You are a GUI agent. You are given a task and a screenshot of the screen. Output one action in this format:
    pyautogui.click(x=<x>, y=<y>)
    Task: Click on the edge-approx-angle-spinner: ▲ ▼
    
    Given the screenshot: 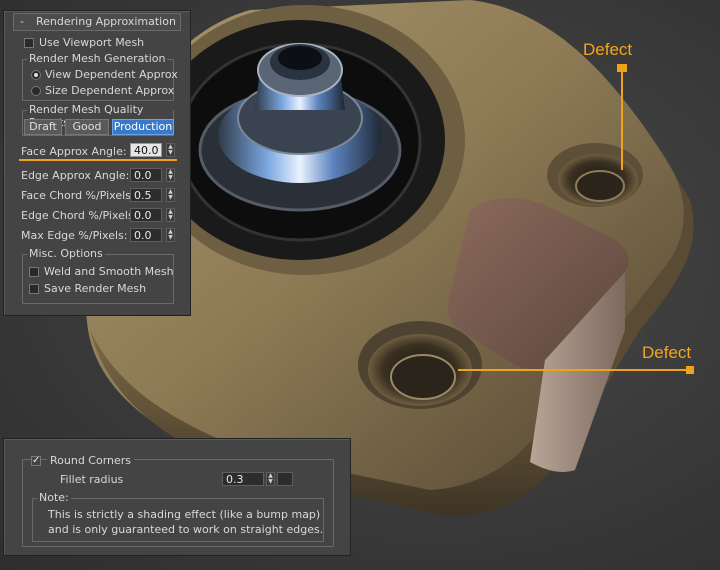 What is the action you would take?
    pyautogui.click(x=170, y=175)
    